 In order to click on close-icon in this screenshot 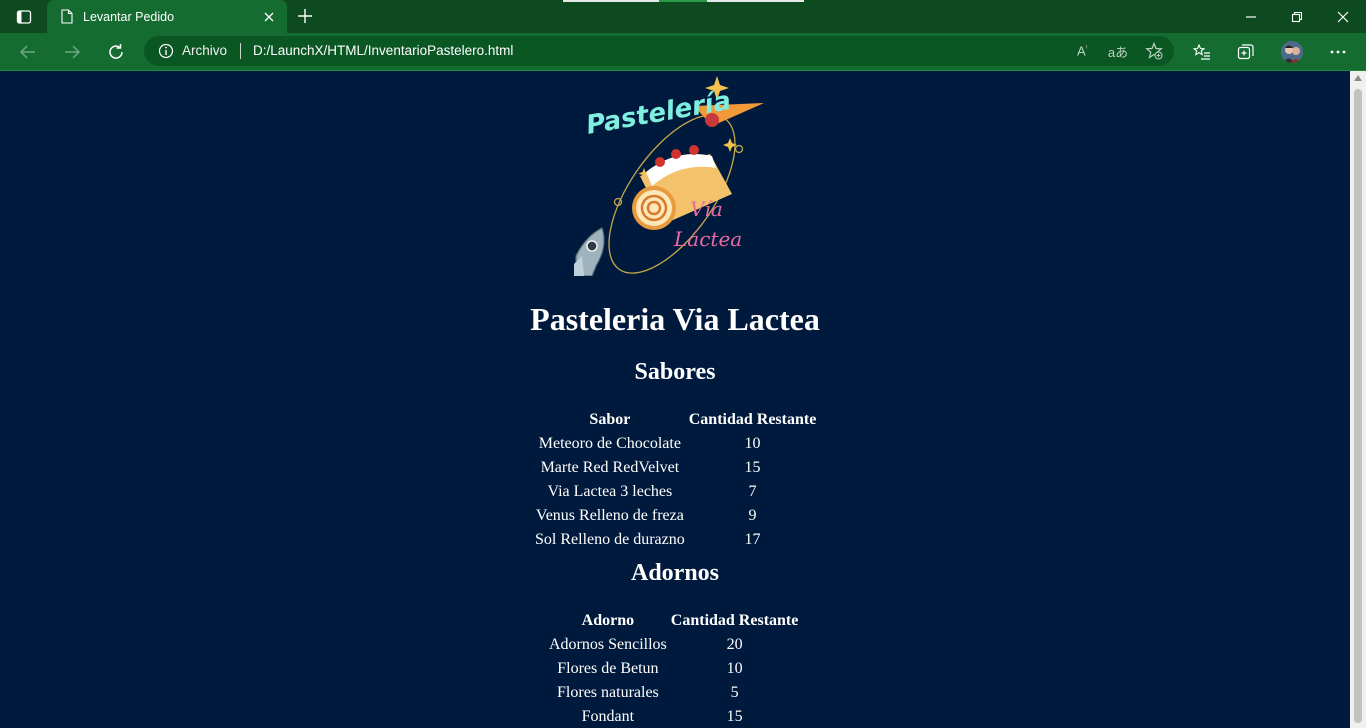, I will do `click(269, 16)`.